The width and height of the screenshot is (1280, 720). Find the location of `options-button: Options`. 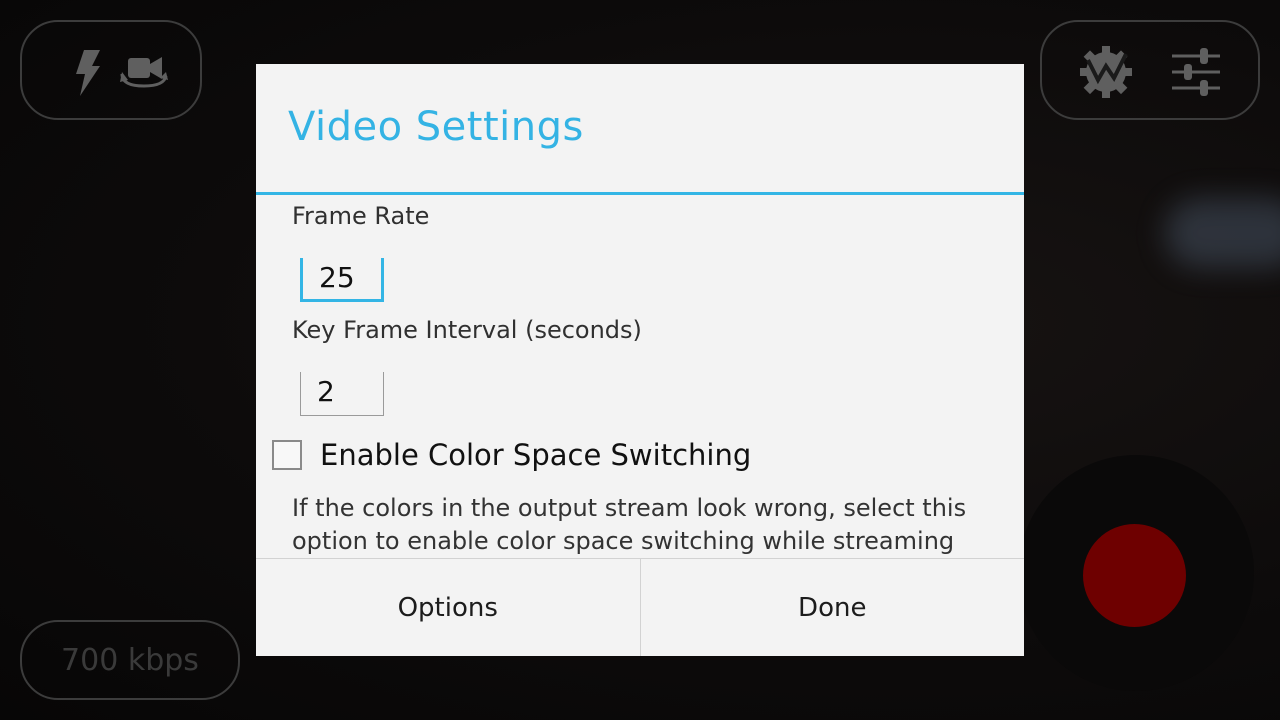

options-button: Options is located at coordinates (448, 607).